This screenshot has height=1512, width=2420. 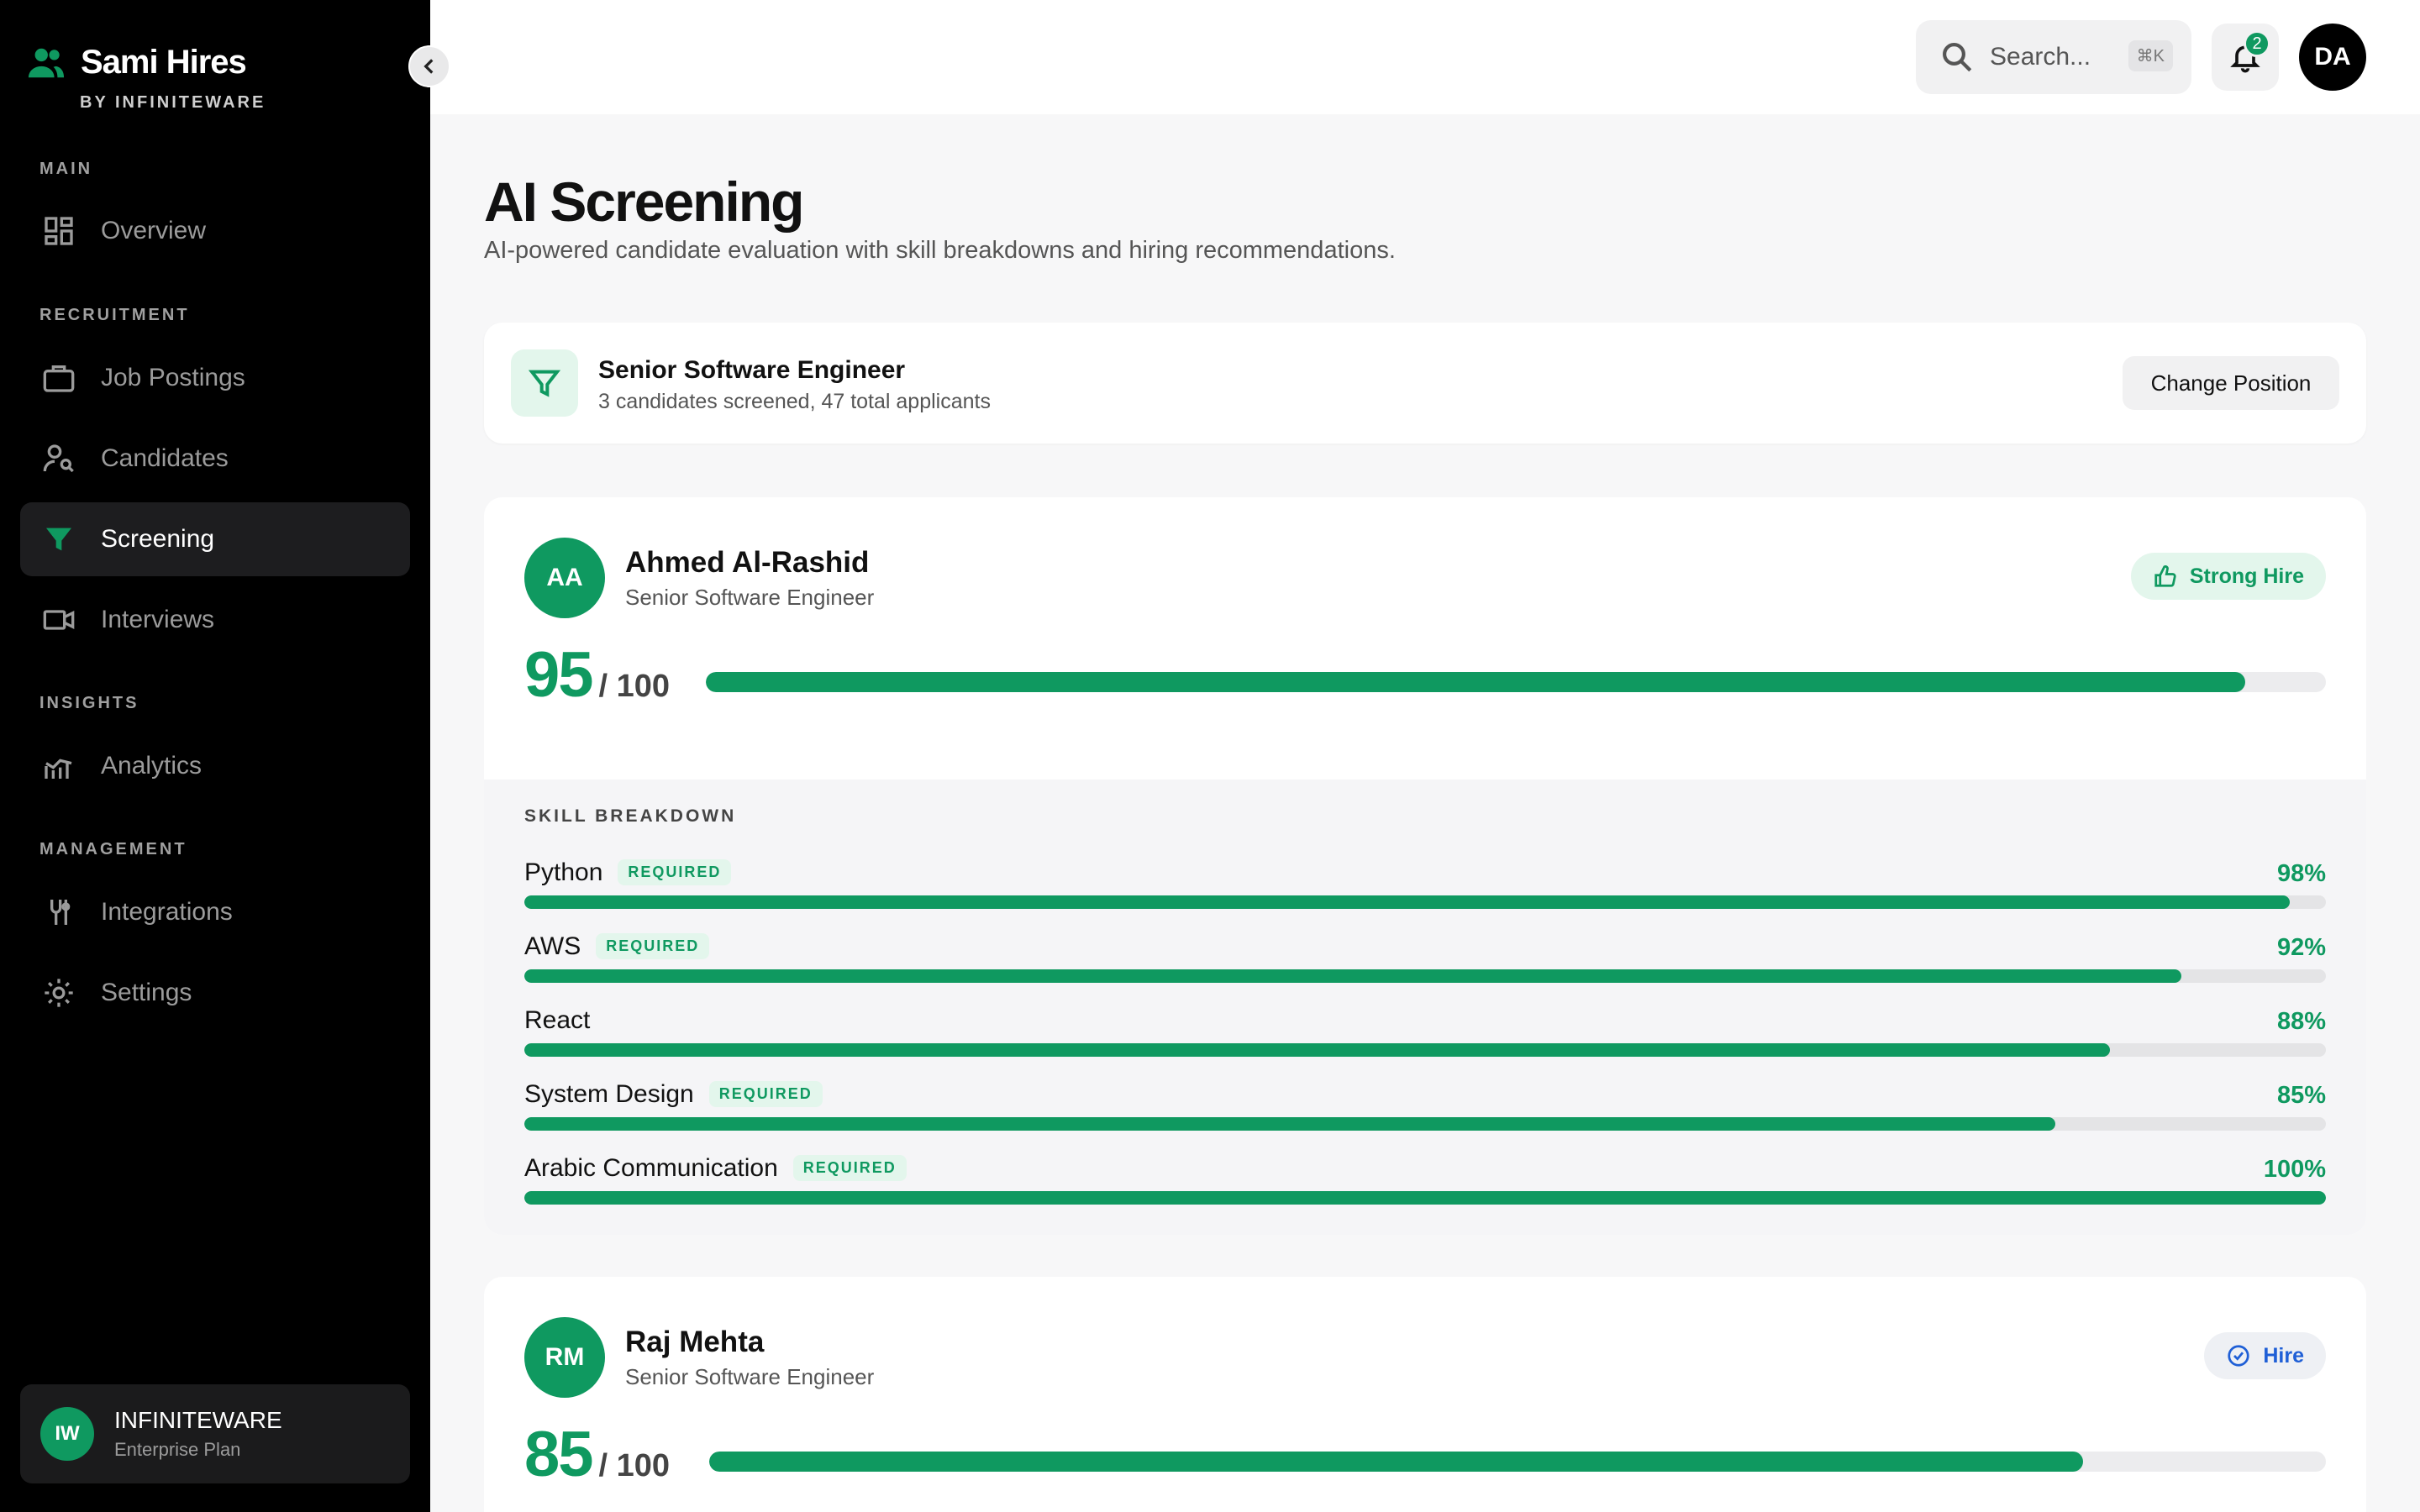 What do you see at coordinates (146, 992) in the screenshot?
I see `sidebar-item-label: Settings` at bounding box center [146, 992].